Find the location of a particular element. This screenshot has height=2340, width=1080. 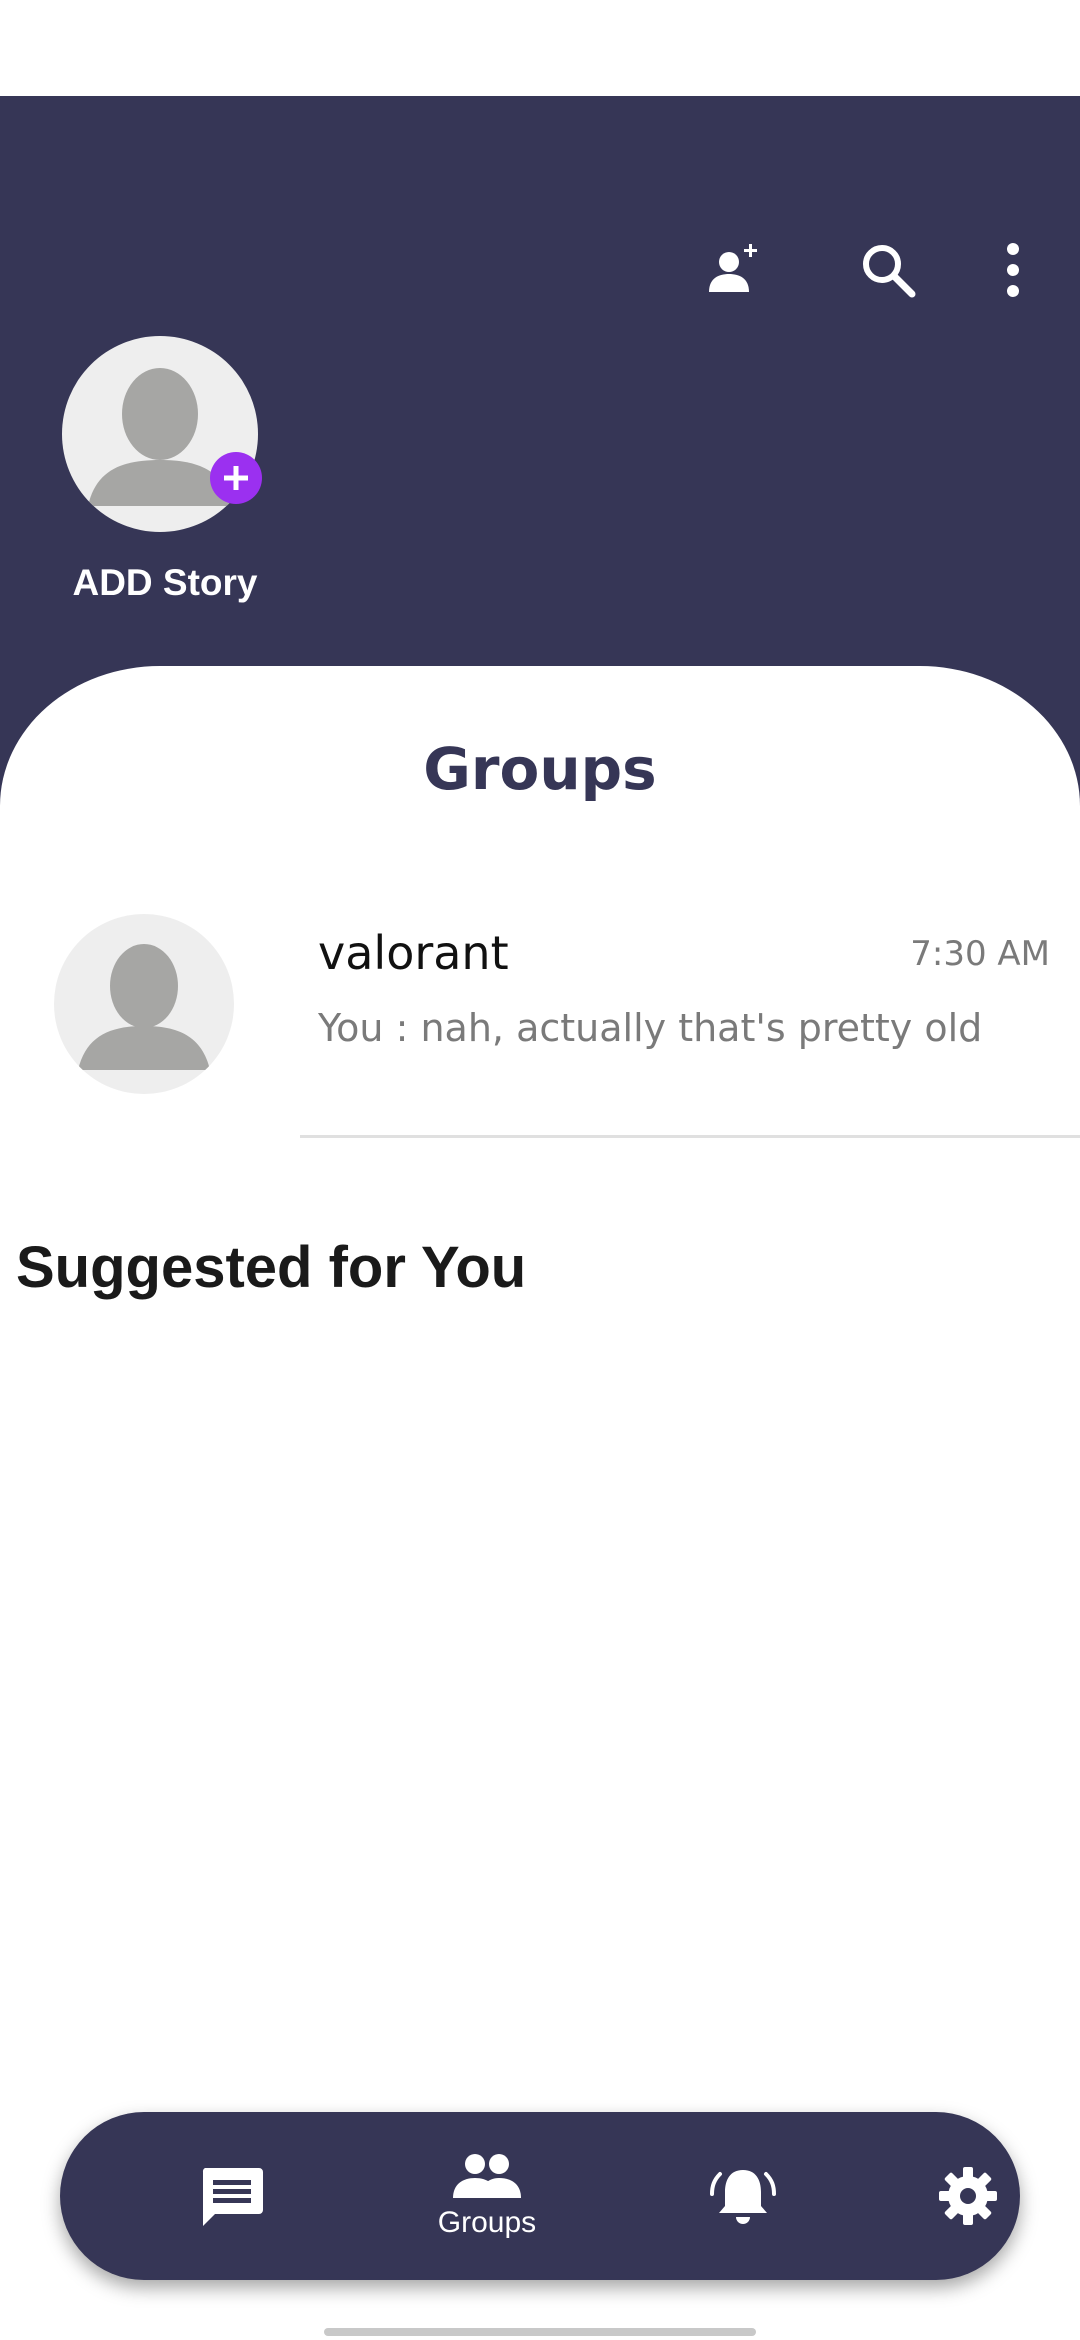

search-button is located at coordinates (888, 270).